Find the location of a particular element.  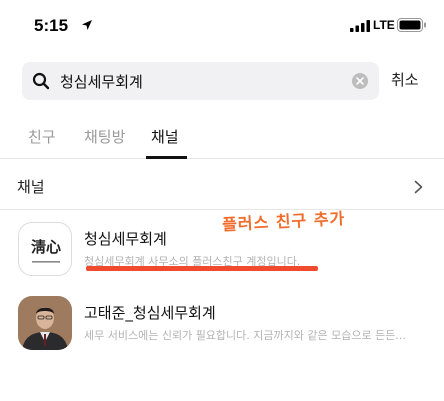

channel-name: 고태준_청심세무회계 is located at coordinates (150, 313).